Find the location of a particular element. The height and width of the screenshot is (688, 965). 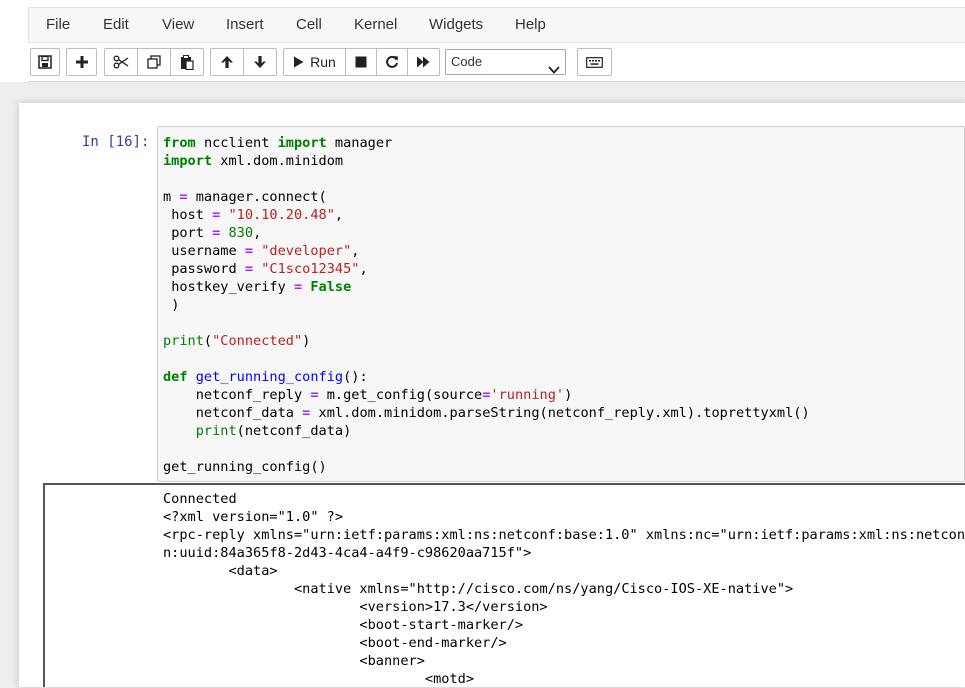

code-line: password = "C1sco12345", is located at coordinates (269, 269).